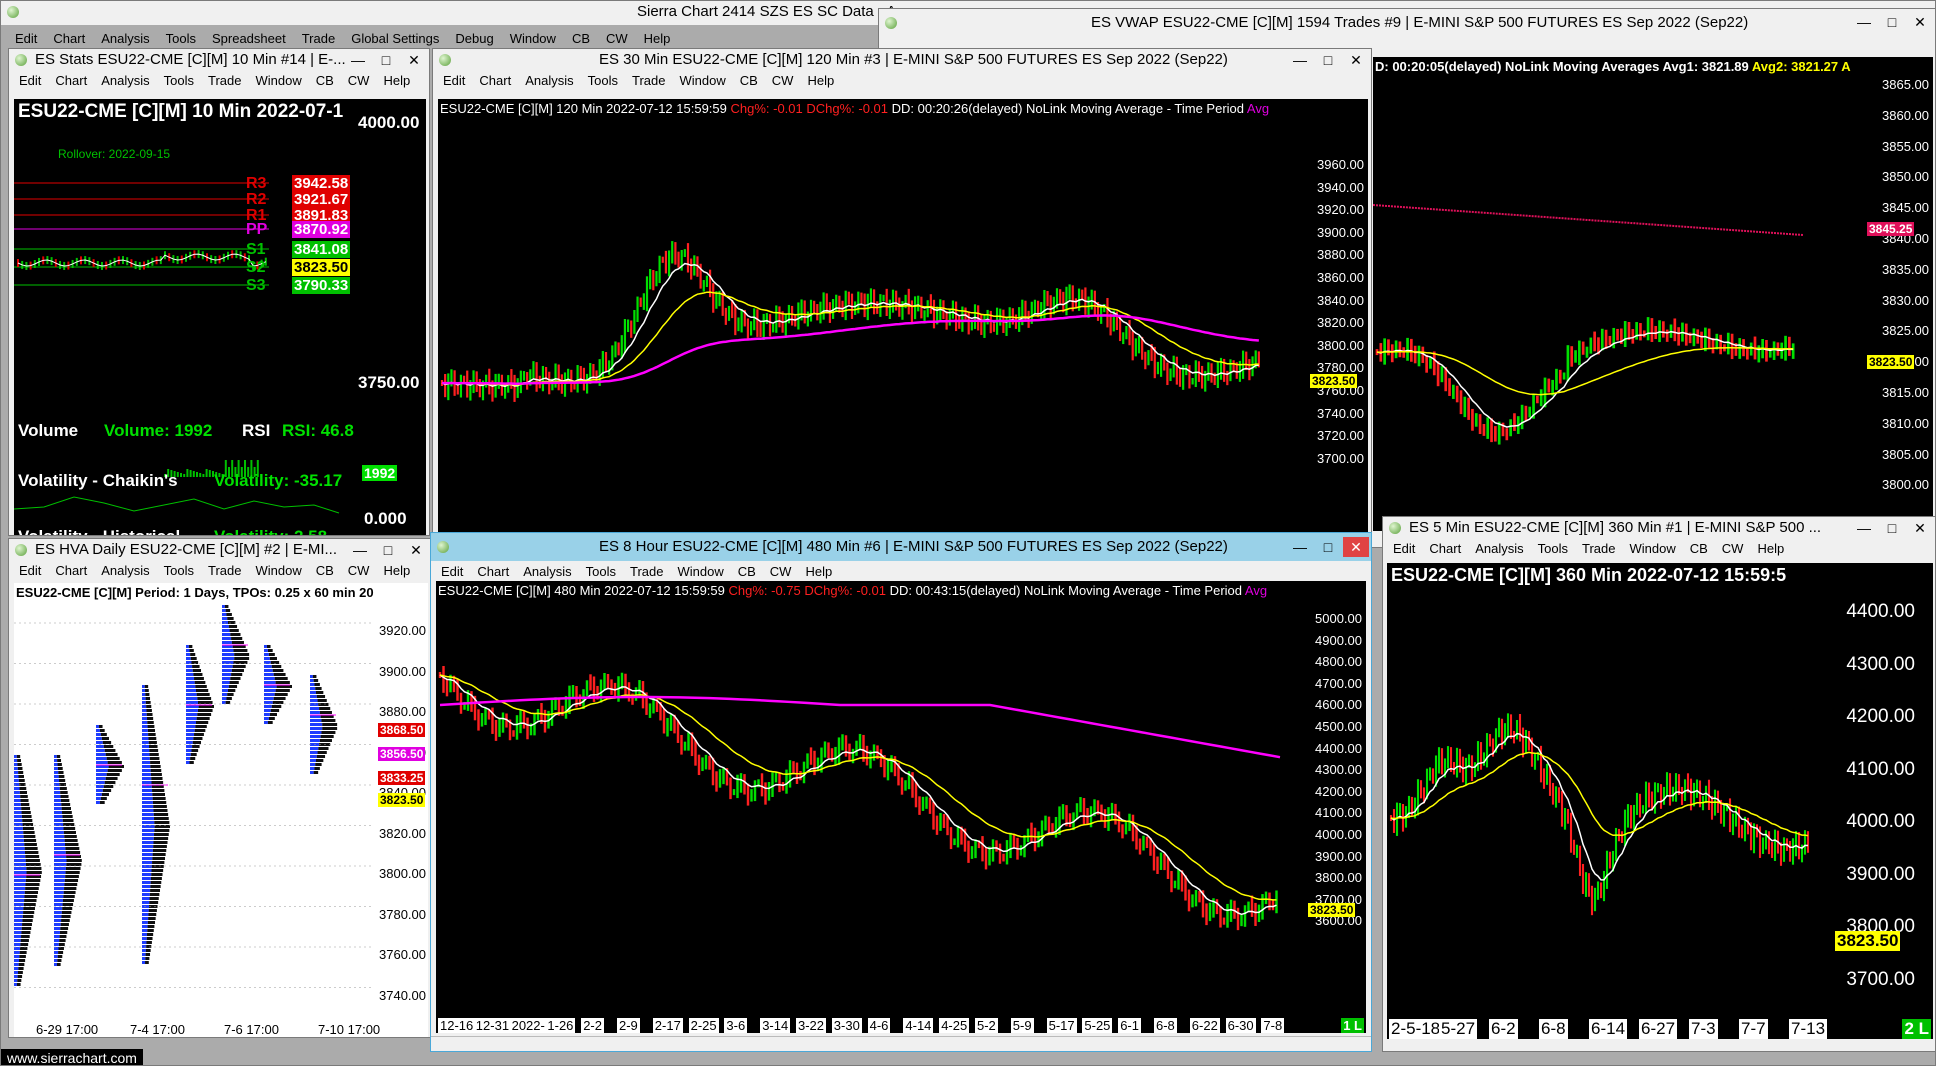  Describe the element at coordinates (1905, 300) in the screenshot. I see `y-tick-label: 3830.00` at that location.